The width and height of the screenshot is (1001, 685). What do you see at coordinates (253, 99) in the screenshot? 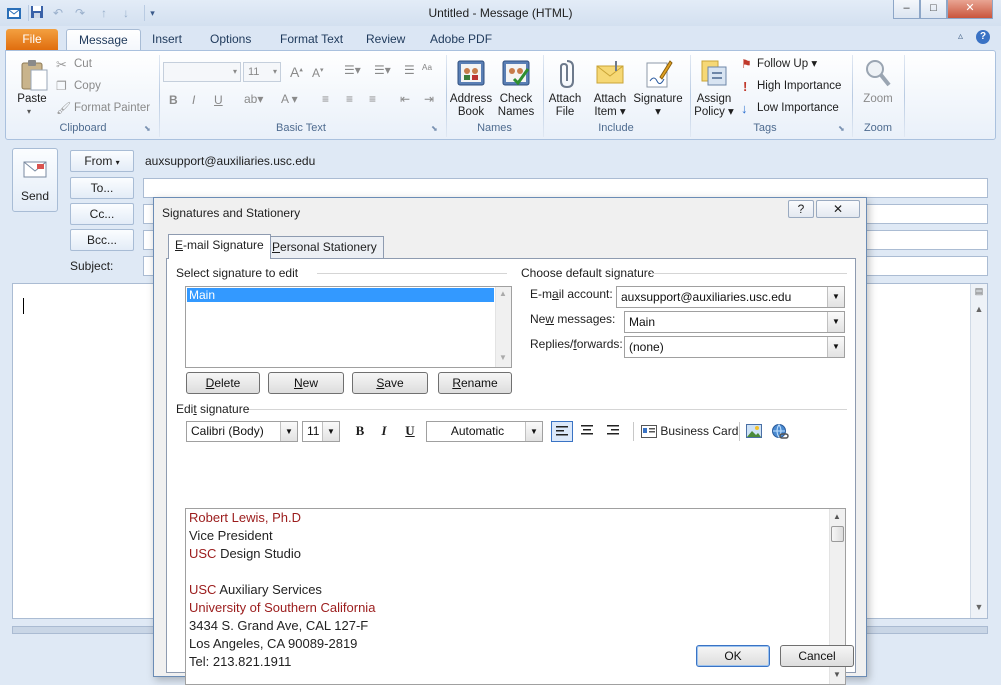
I see `highlight-icon: ab▾` at bounding box center [253, 99].